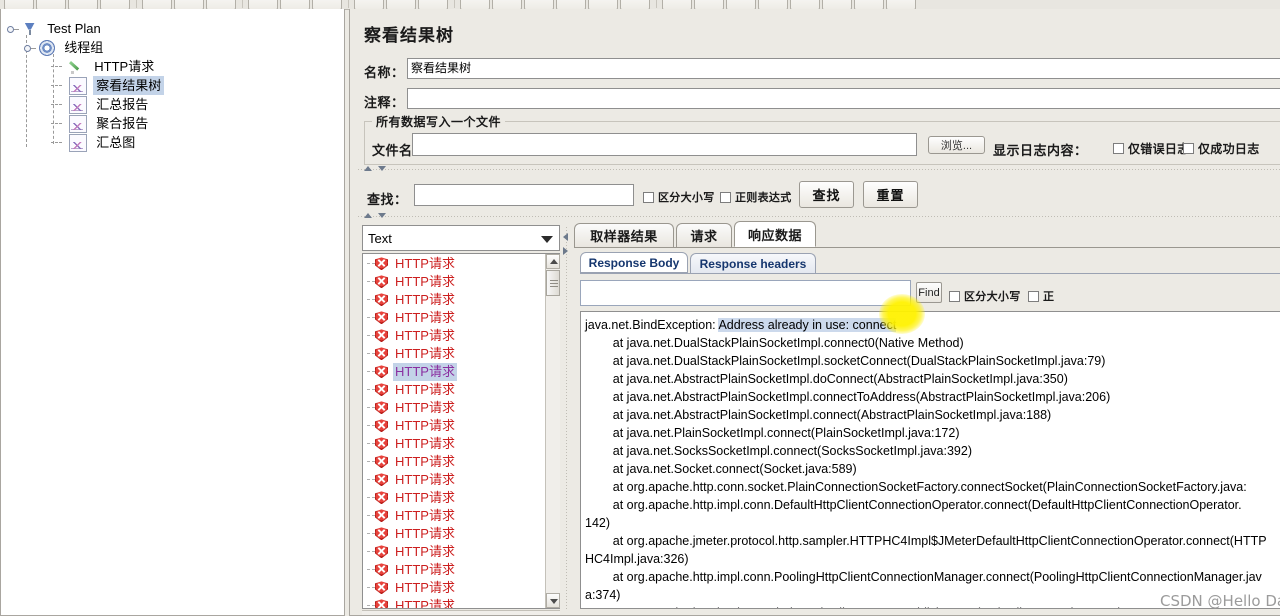 The image size is (1280, 616). Describe the element at coordinates (652, 325) in the screenshot. I see `exception-type: java.net.BindException:` at that location.